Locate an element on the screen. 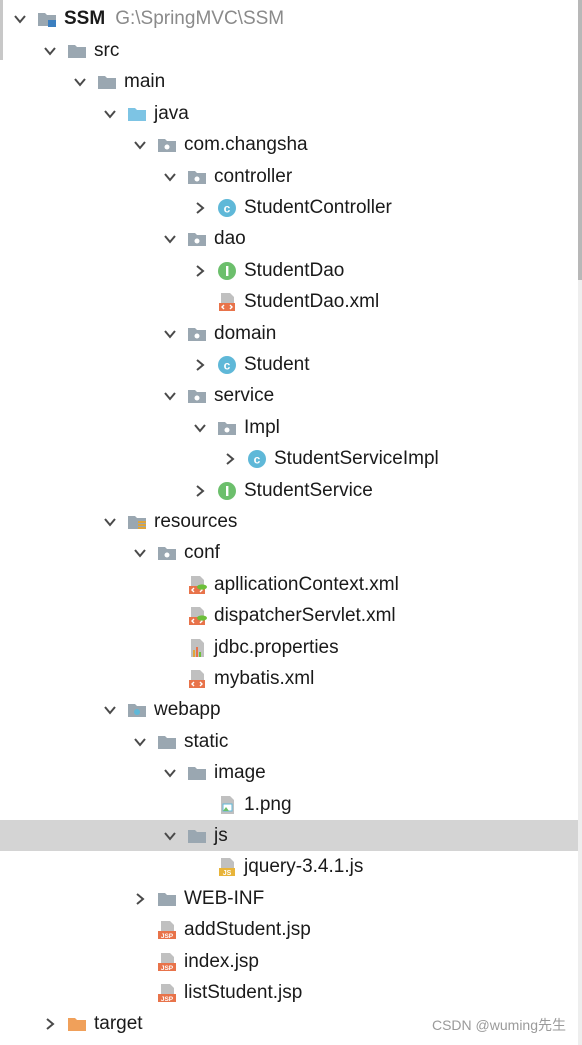 The image size is (582, 1045). tree-row-studentservice: StudentService is located at coordinates (291, 490).